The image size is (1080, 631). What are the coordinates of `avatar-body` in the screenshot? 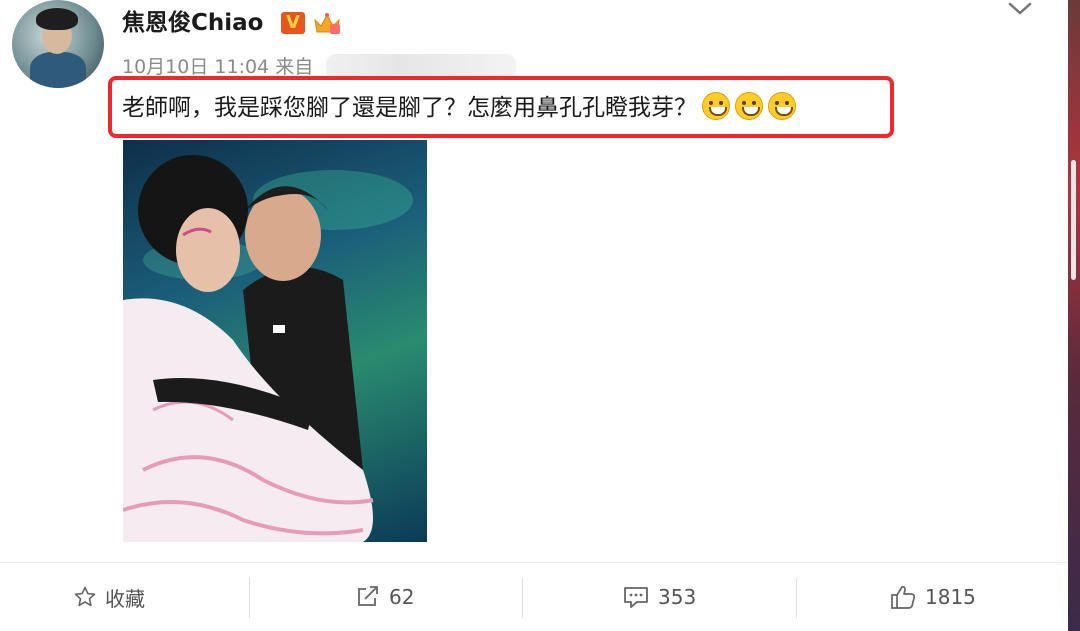 It's located at (58, 70).